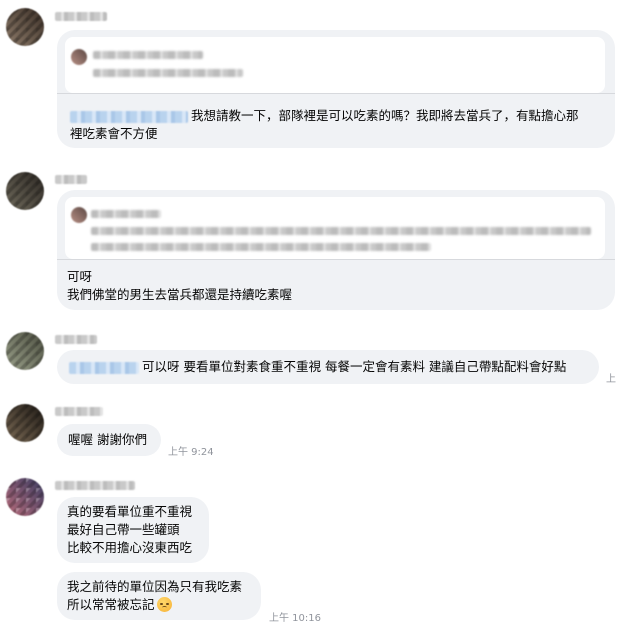 Image resolution: width=617 pixels, height=627 pixels. What do you see at coordinates (295, 618) in the screenshot?
I see `message-timestamp: 上午 10:16` at bounding box center [295, 618].